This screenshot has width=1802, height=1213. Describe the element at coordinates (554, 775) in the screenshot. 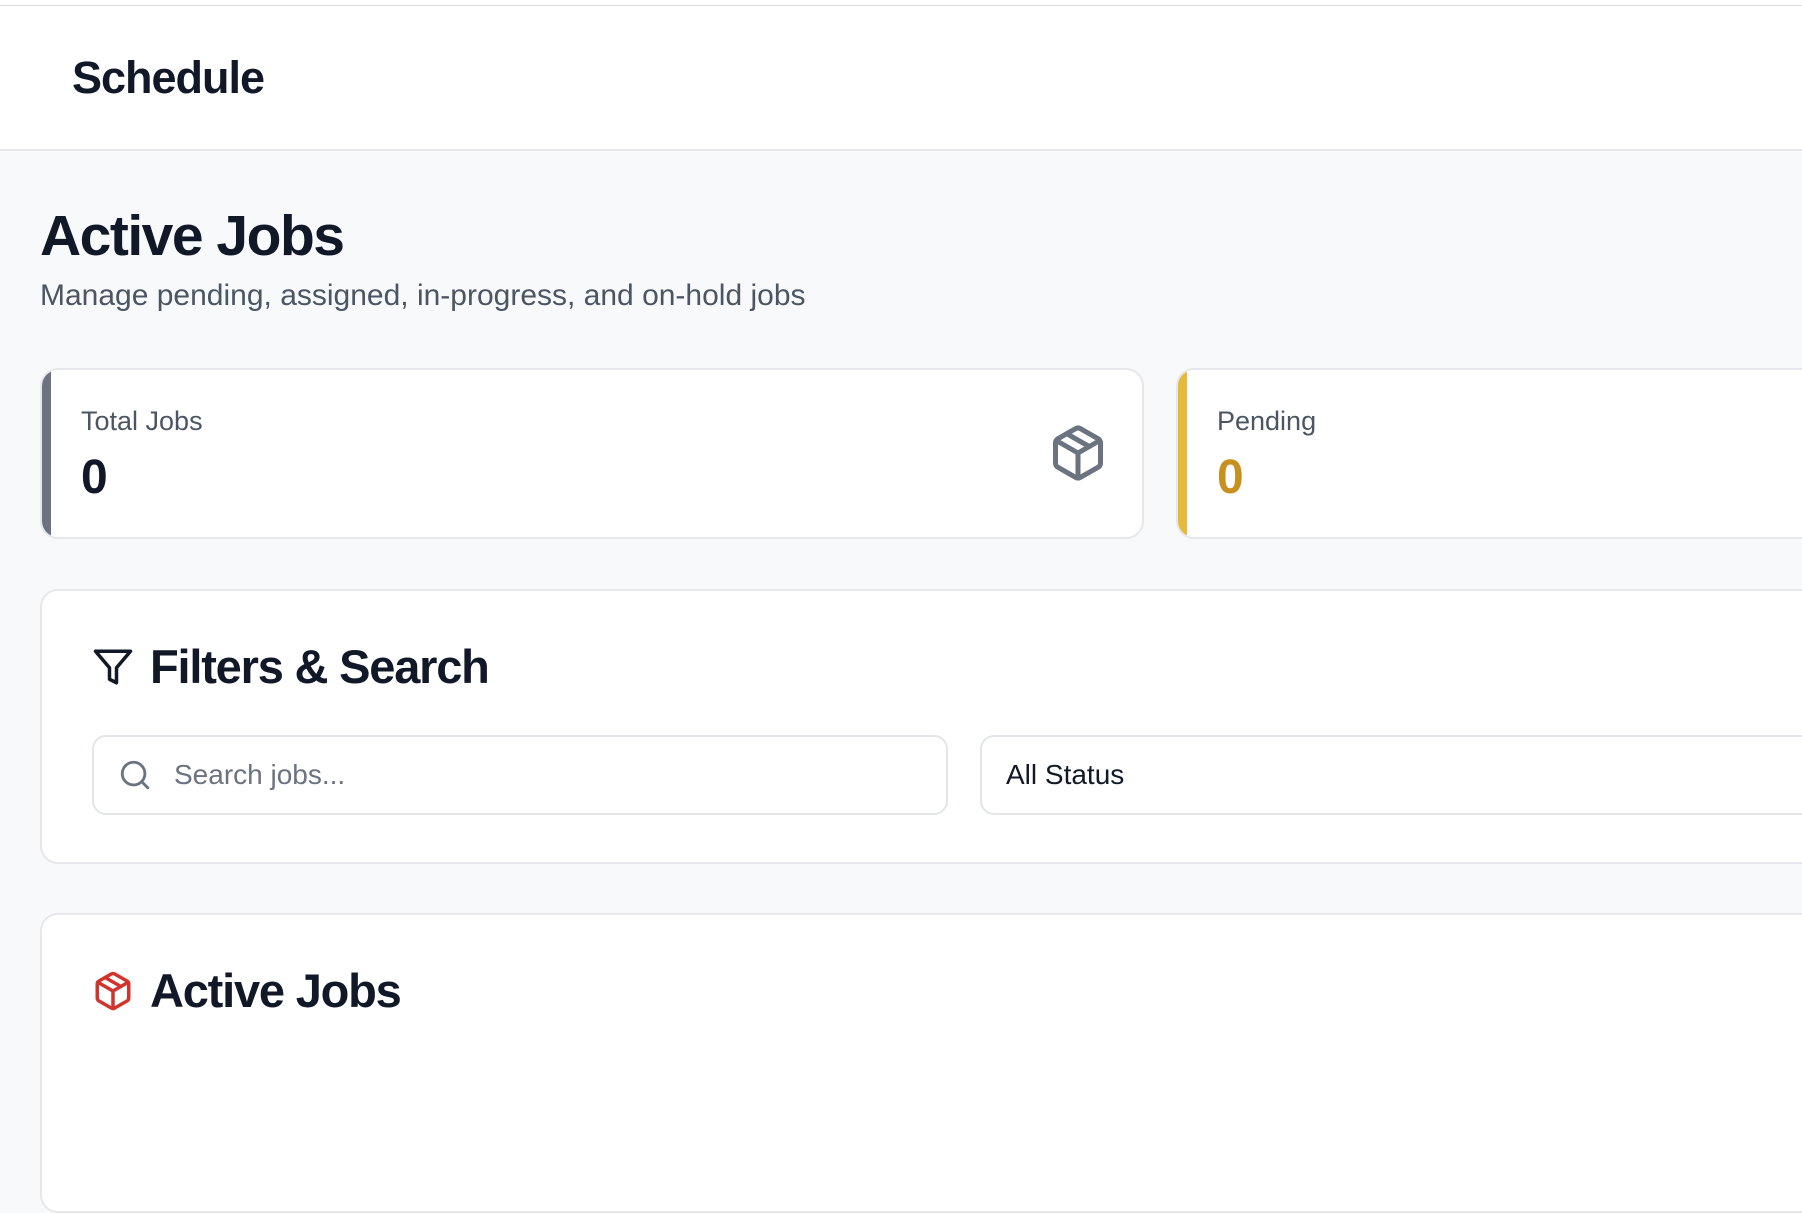

I see `search-input` at that location.